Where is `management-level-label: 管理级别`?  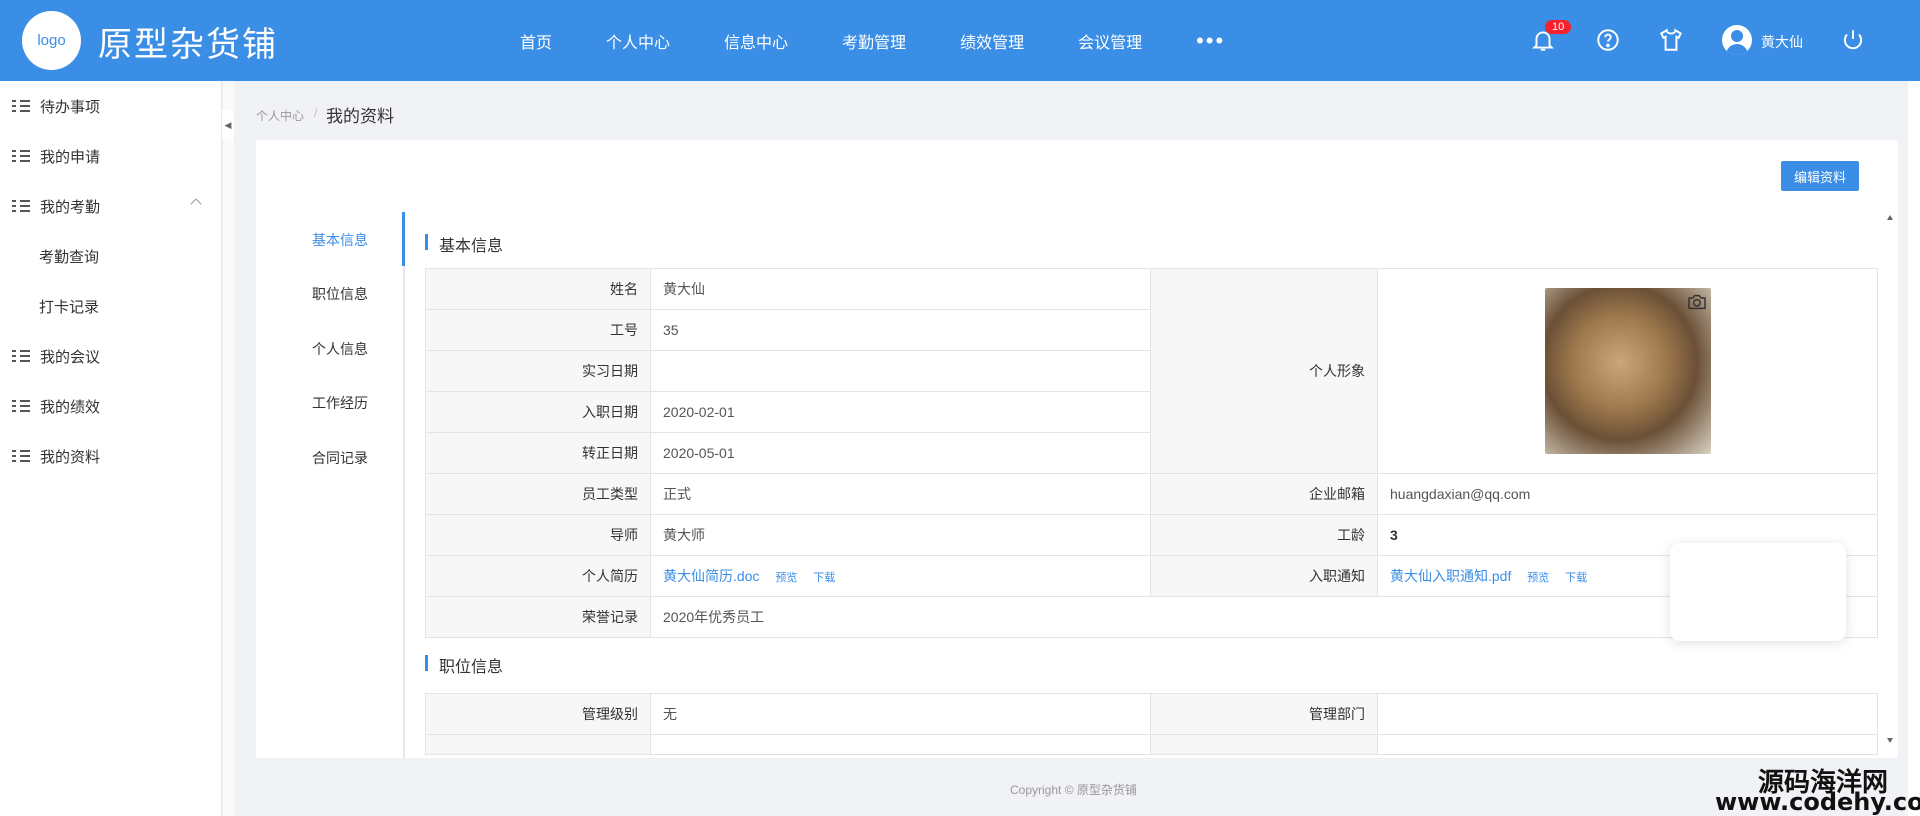 management-level-label: 管理级别 is located at coordinates (538, 714).